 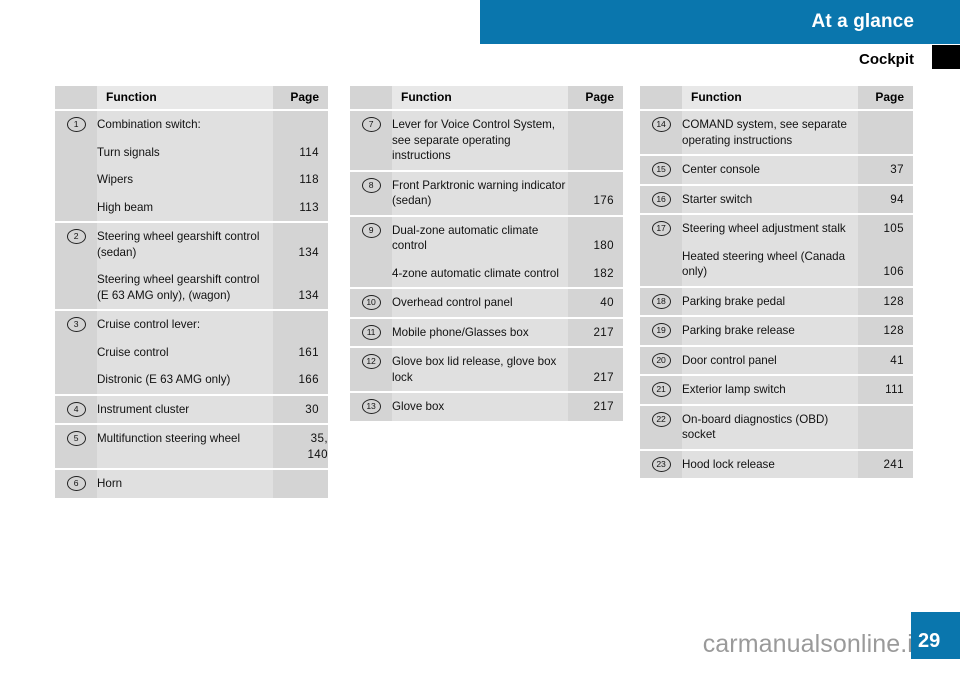 I want to click on circled-number-icon: 16, so click(x=661, y=196).